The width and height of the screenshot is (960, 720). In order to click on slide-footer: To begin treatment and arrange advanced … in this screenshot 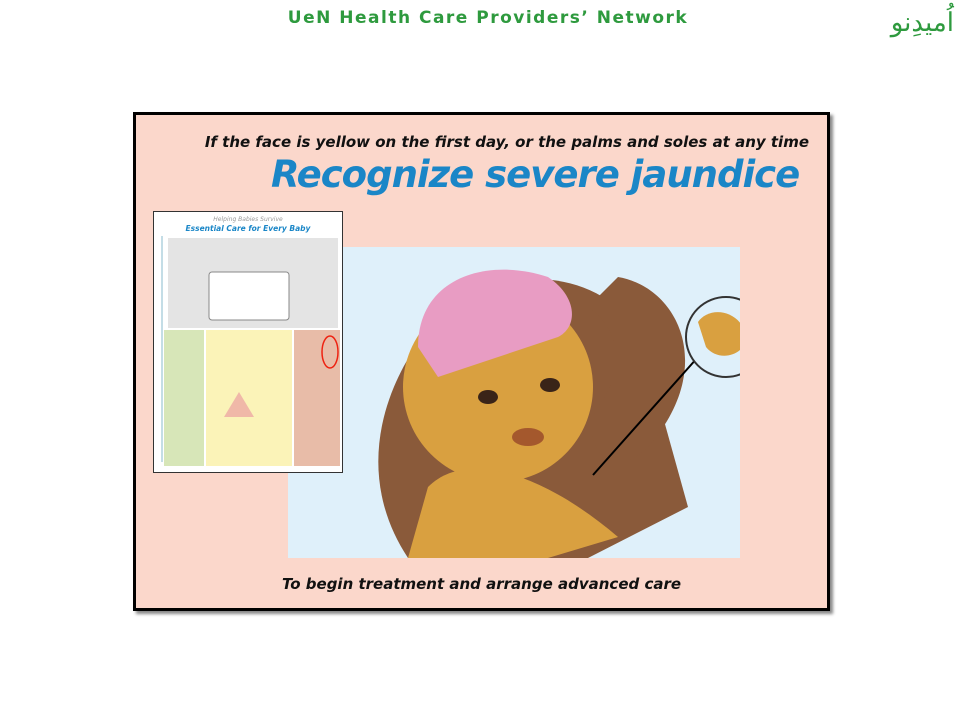, I will do `click(481, 584)`.